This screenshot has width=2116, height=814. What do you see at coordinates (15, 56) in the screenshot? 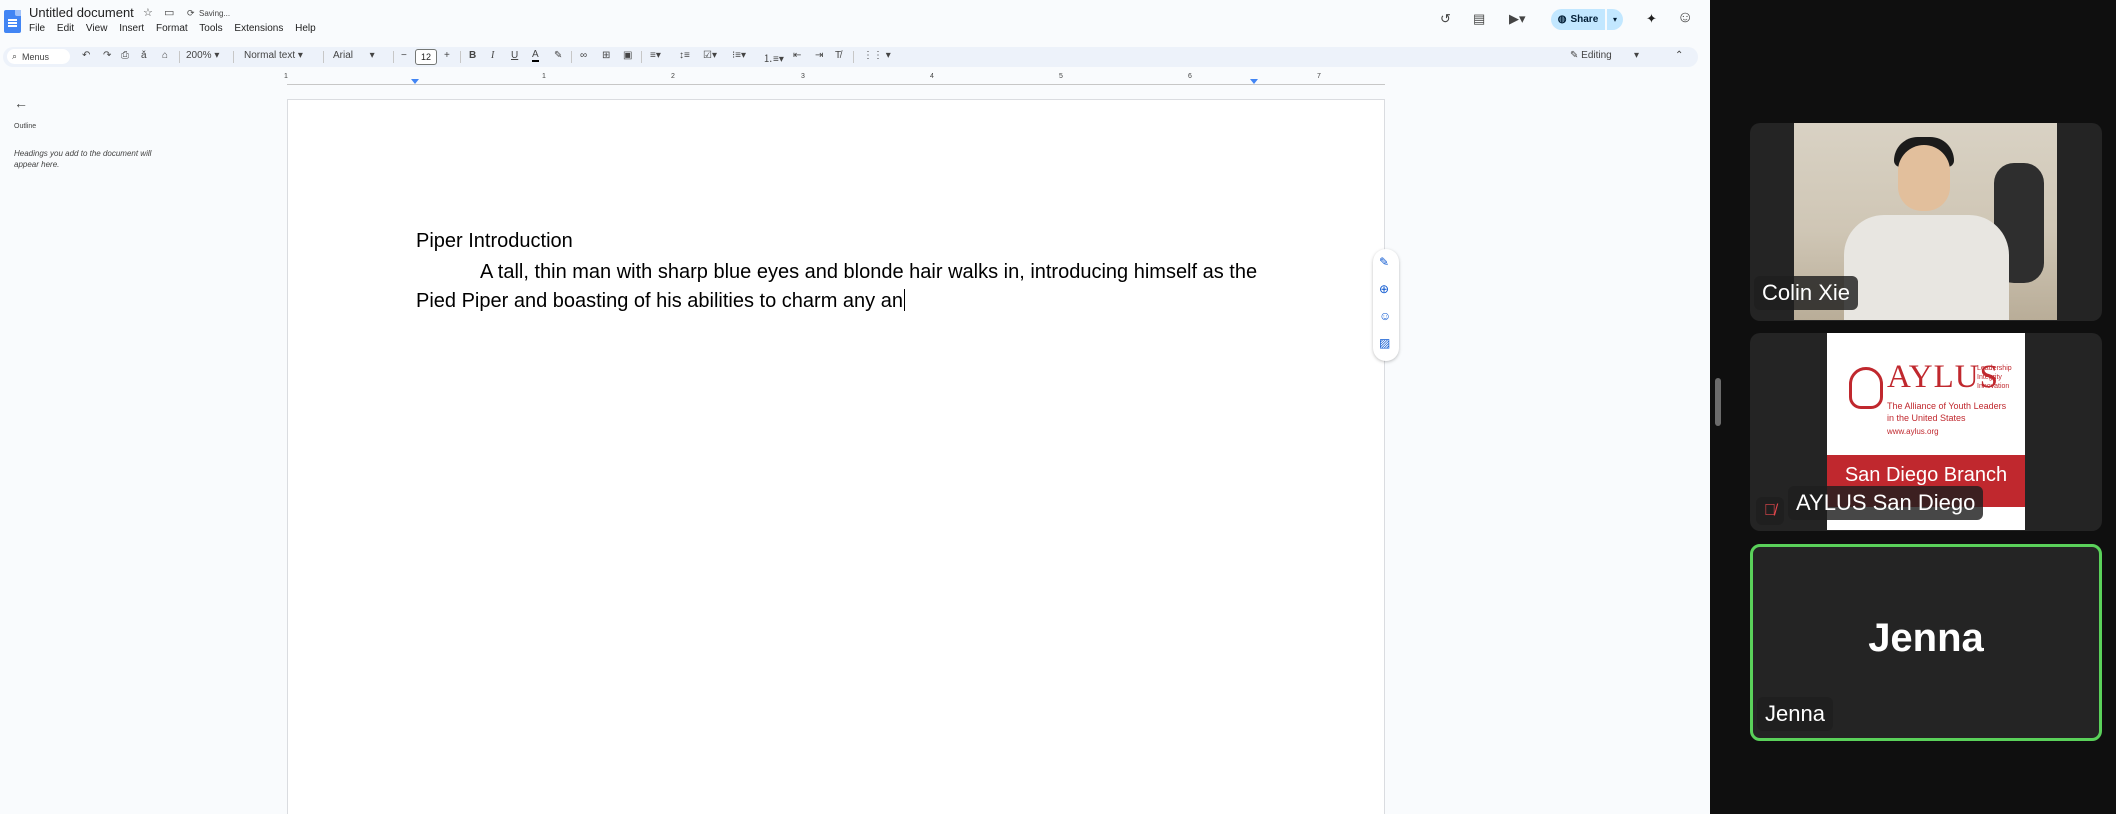
I see `search-icon: ⌕` at bounding box center [15, 56].